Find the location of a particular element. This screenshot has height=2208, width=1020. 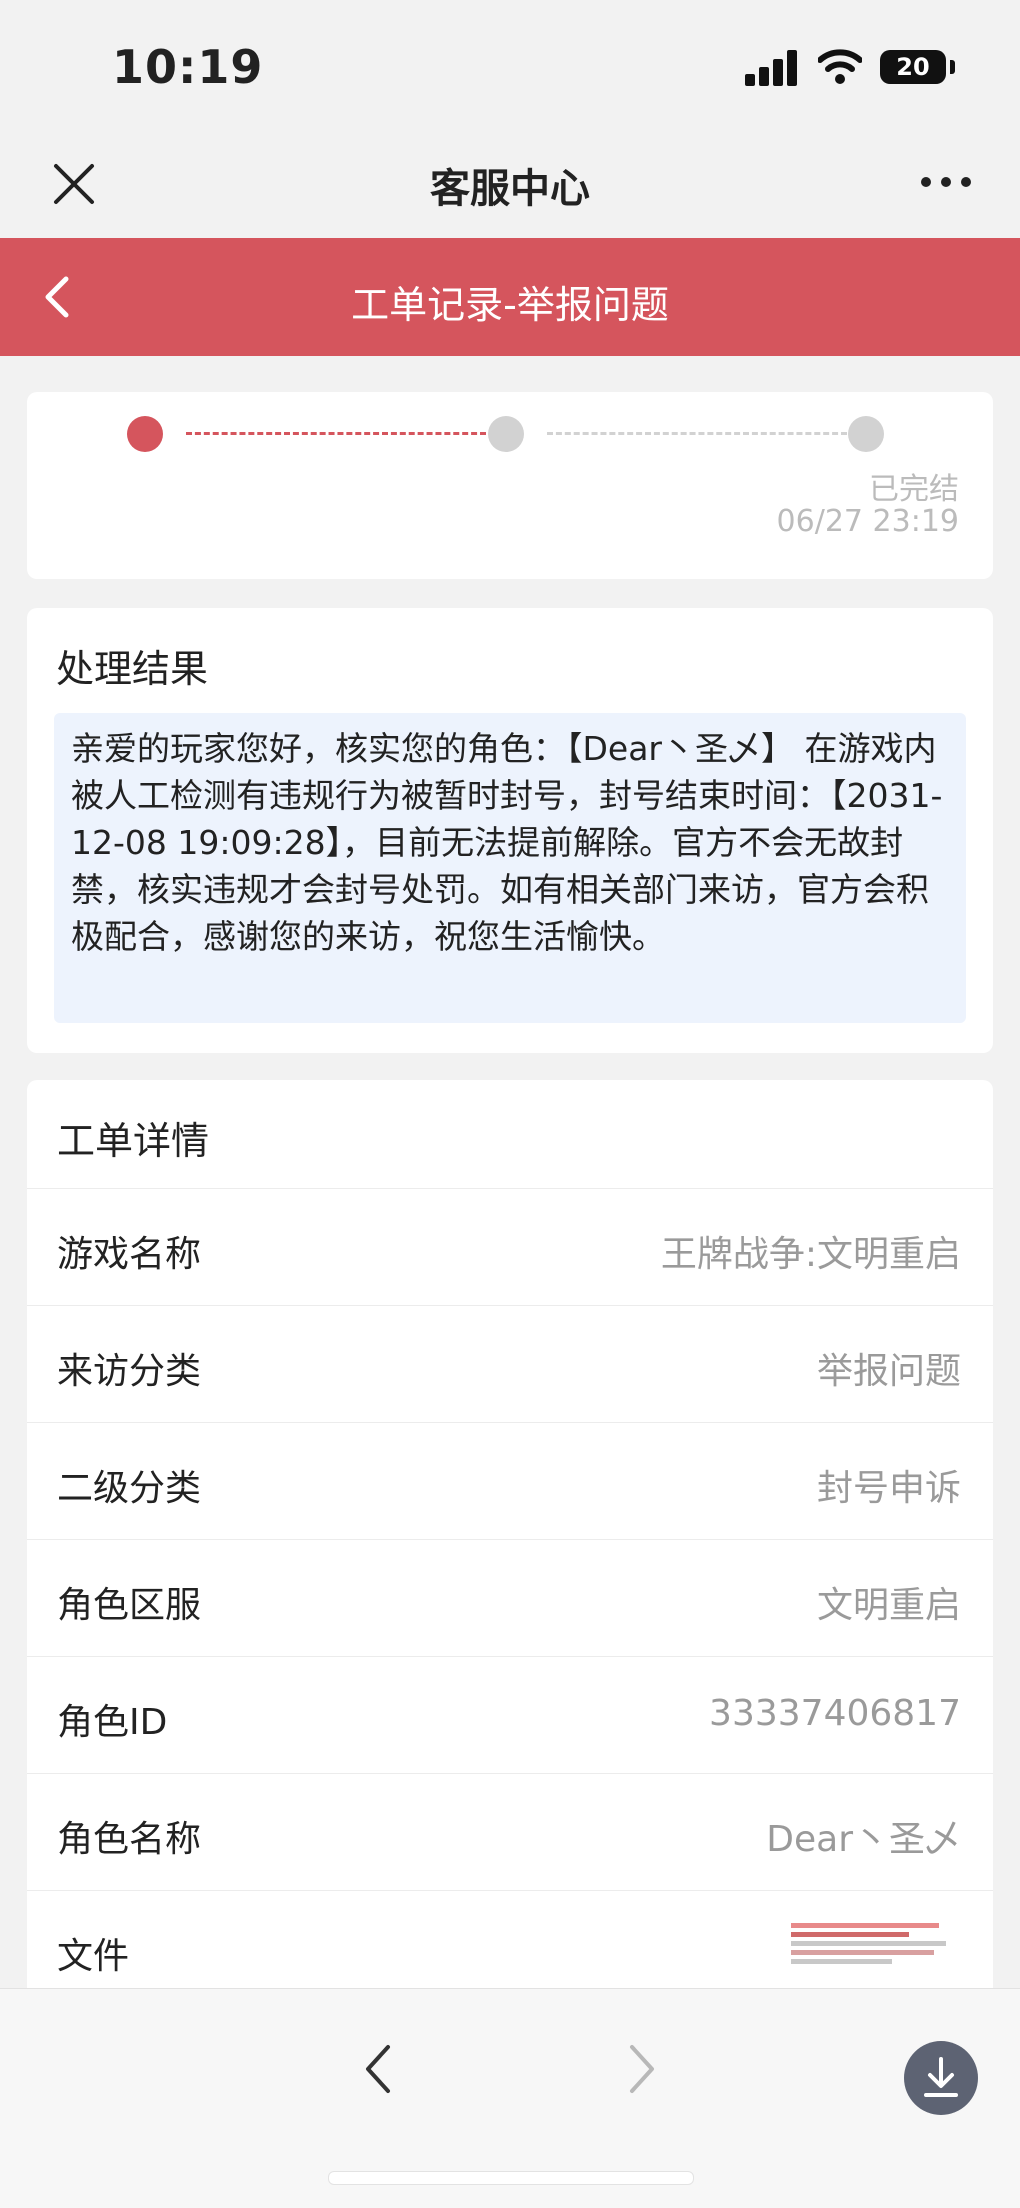

detail-row-game: 游戏名称 王牌战争:文明重启 is located at coordinates (510, 1247).